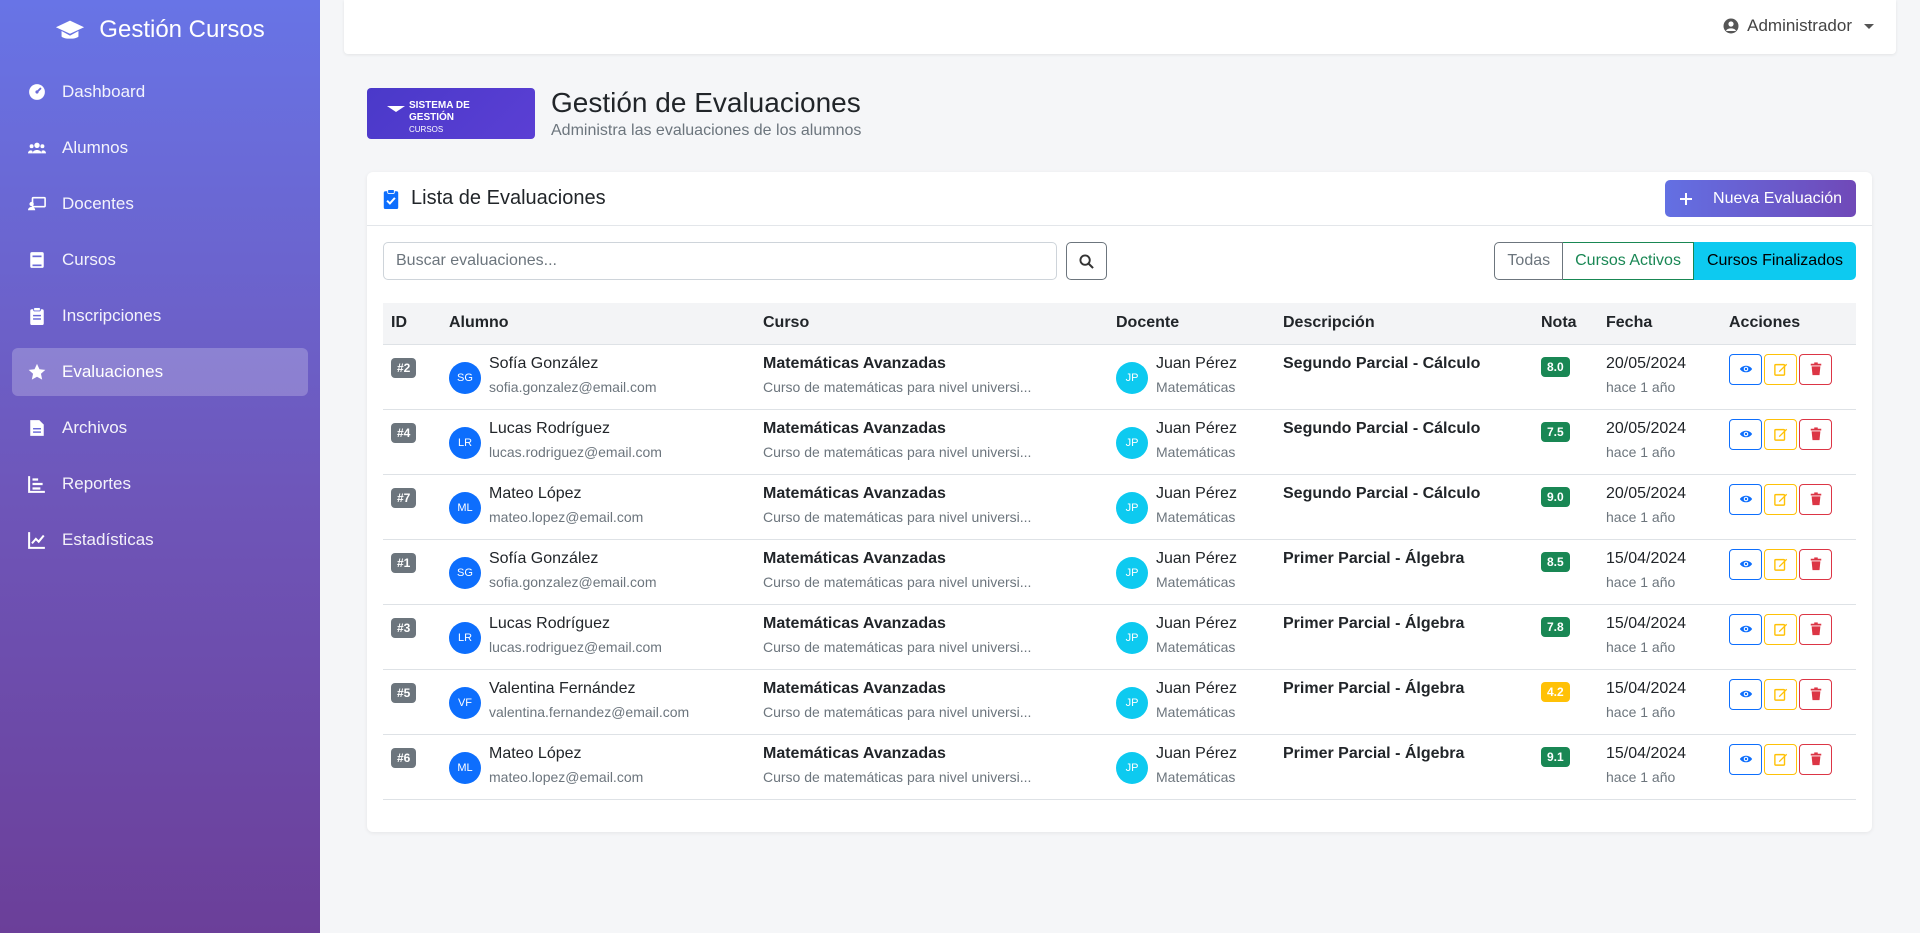 Image resolution: width=1920 pixels, height=933 pixels. Describe the element at coordinates (160, 148) in the screenshot. I see `sidebar-item-alumnos: Alumnos` at that location.